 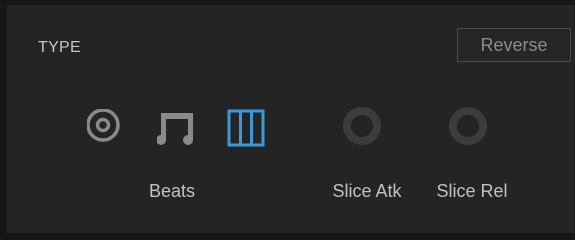 What do you see at coordinates (59, 47) in the screenshot?
I see `section-title: TYPE` at bounding box center [59, 47].